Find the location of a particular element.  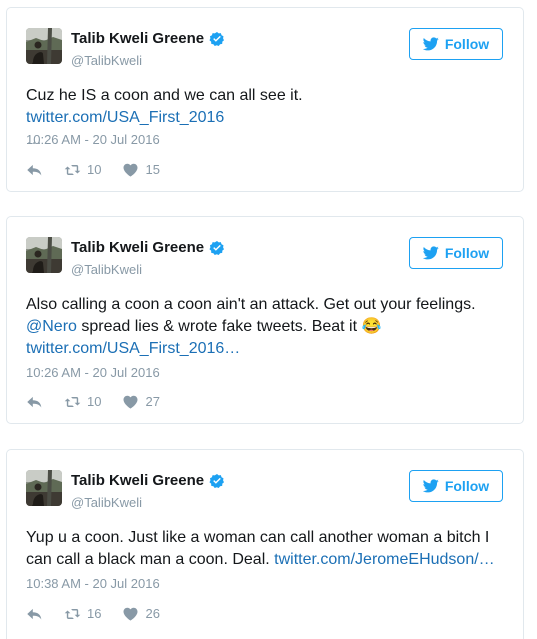

tweet-text-line: can call a black man a coon. Deal. is located at coordinates (150, 559).